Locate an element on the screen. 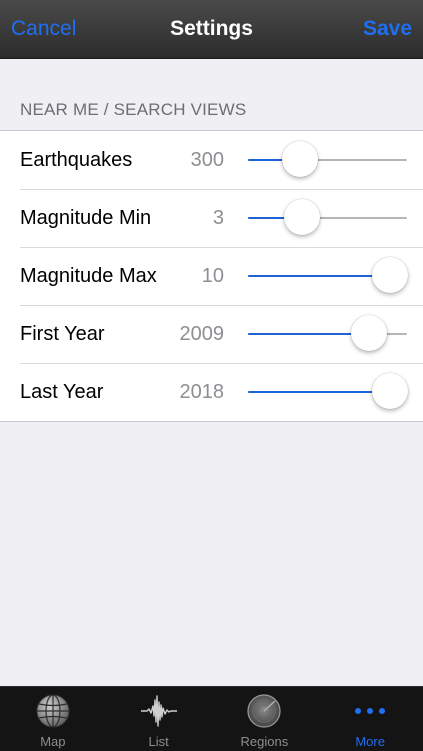  earthquakes-slider is located at coordinates (327, 159).